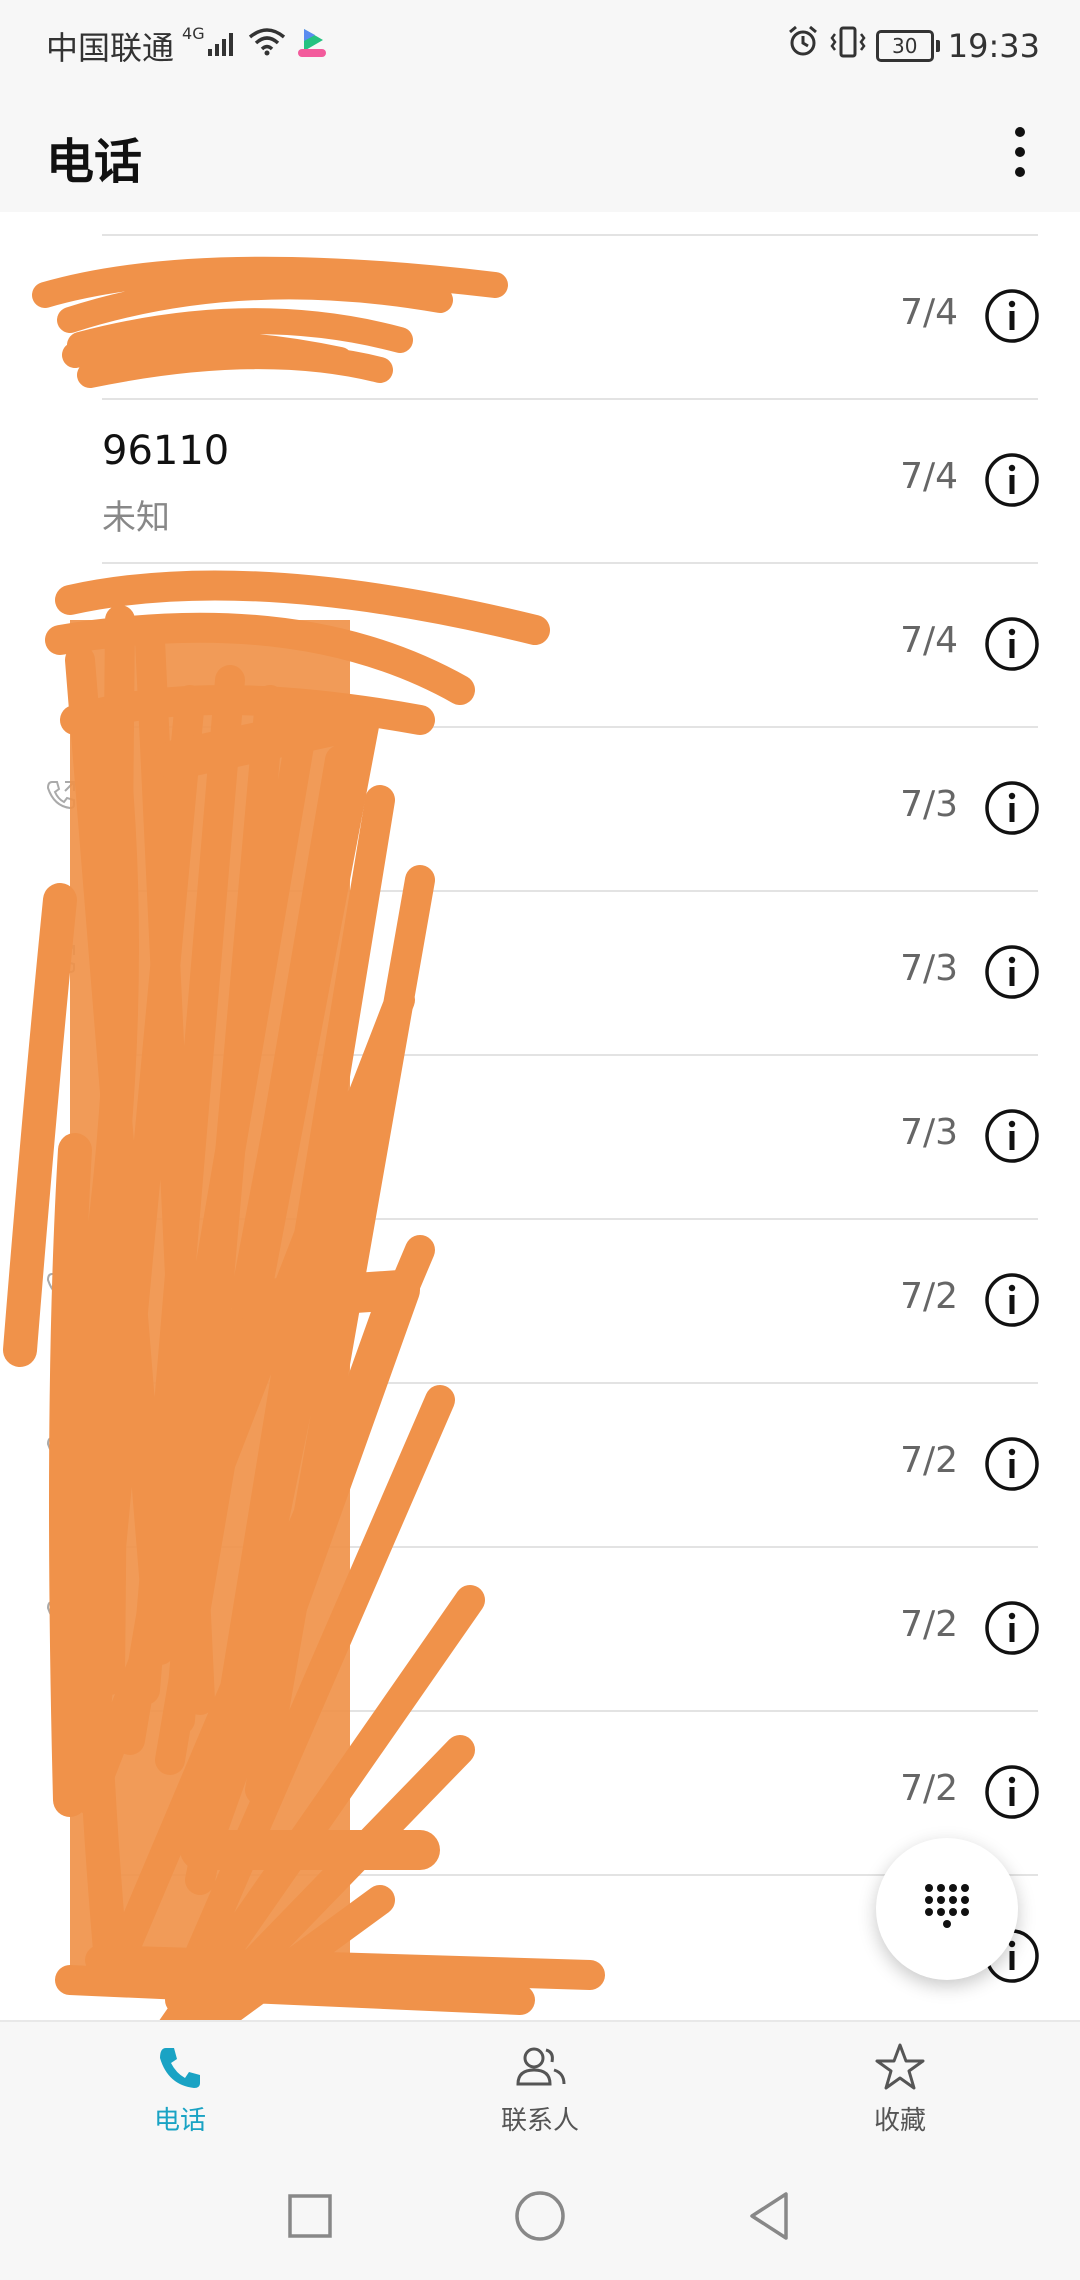  I want to click on tab-favorites: 收藏, so click(900, 2090).